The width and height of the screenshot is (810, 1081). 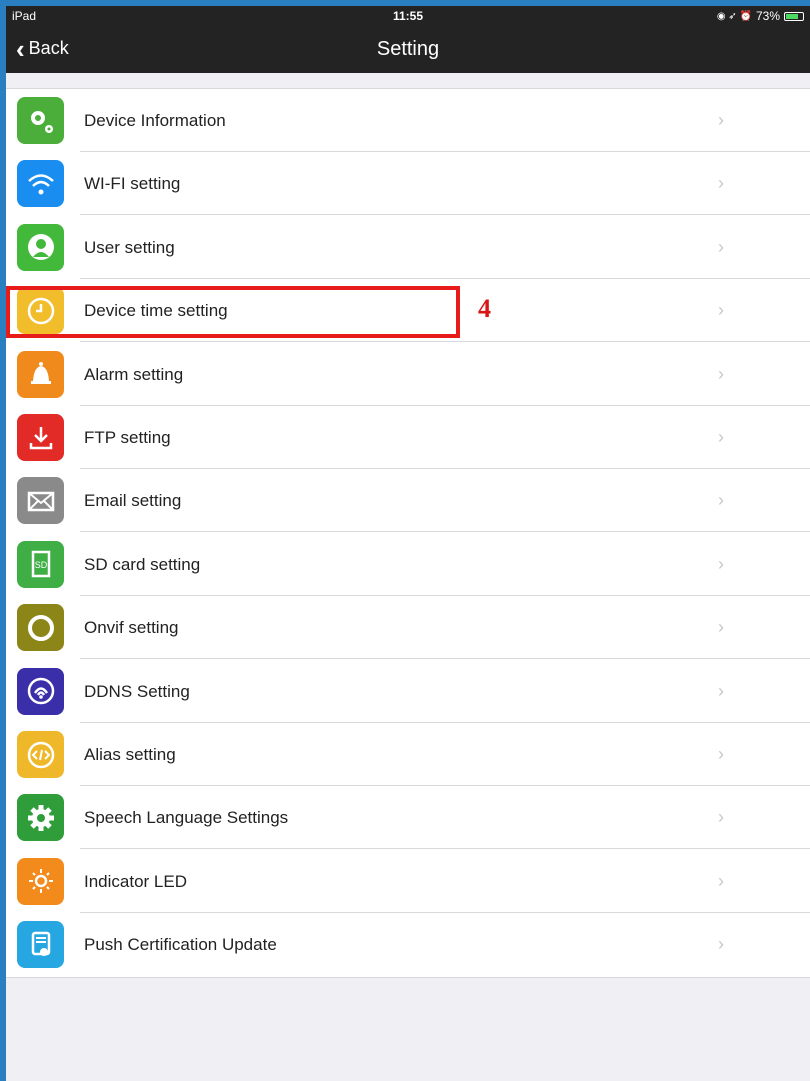 I want to click on status-right: ◉ ➶ ⏰ 73%, so click(x=760, y=16).